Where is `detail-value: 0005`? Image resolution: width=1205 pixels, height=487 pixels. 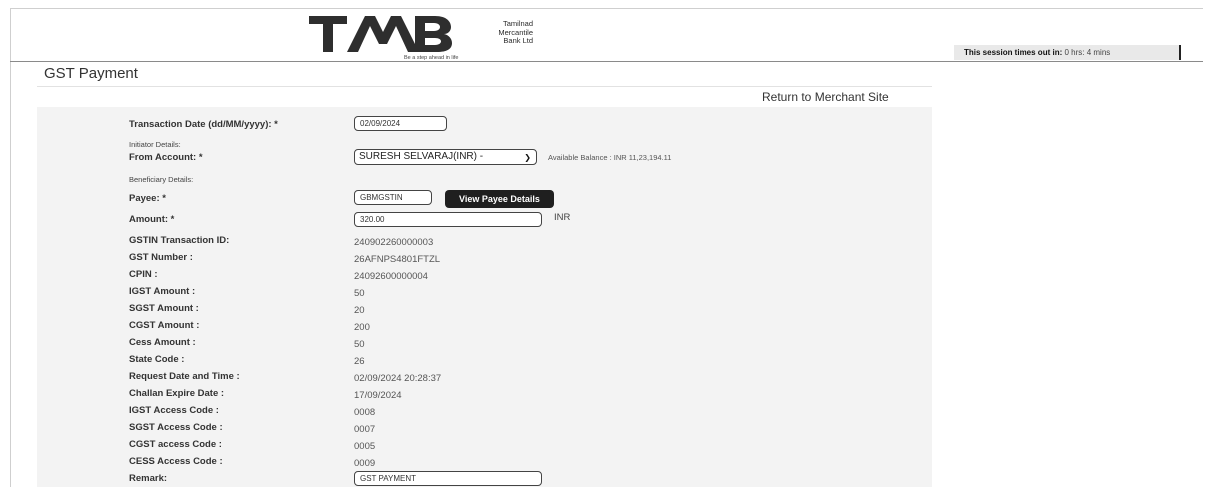
detail-value: 0005 is located at coordinates (365, 446).